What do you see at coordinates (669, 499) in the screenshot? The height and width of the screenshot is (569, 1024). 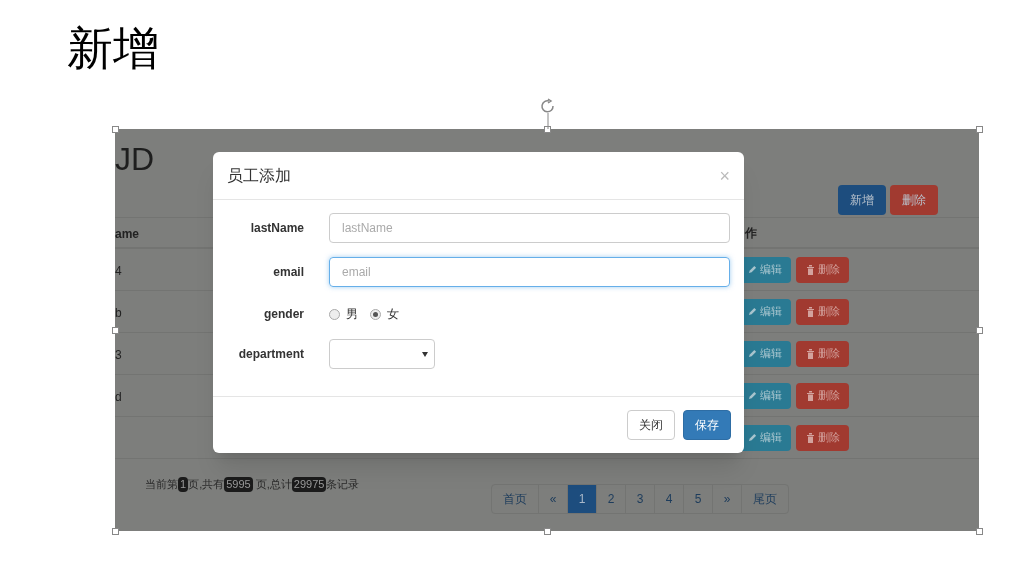 I see `page-link: 4` at bounding box center [669, 499].